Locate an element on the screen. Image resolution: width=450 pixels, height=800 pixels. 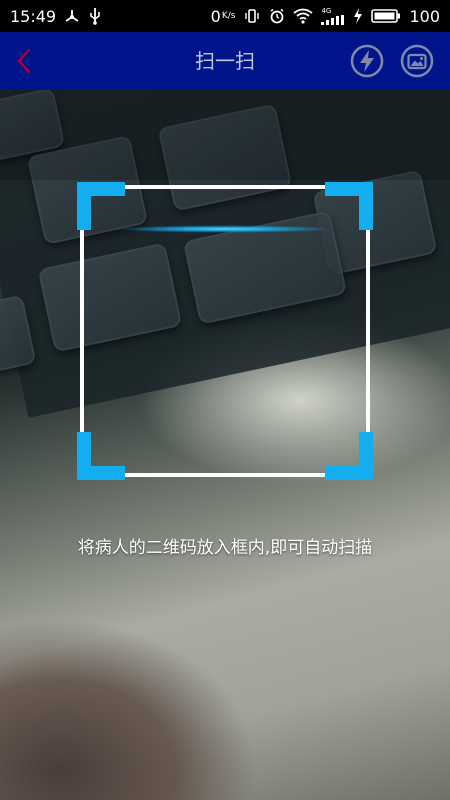
vibrate-icon is located at coordinates (252, 16).